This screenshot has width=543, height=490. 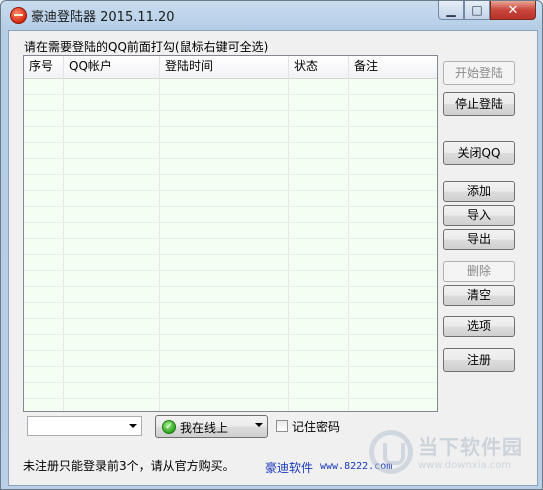 I want to click on app-logo-icon, so click(x=18, y=15).